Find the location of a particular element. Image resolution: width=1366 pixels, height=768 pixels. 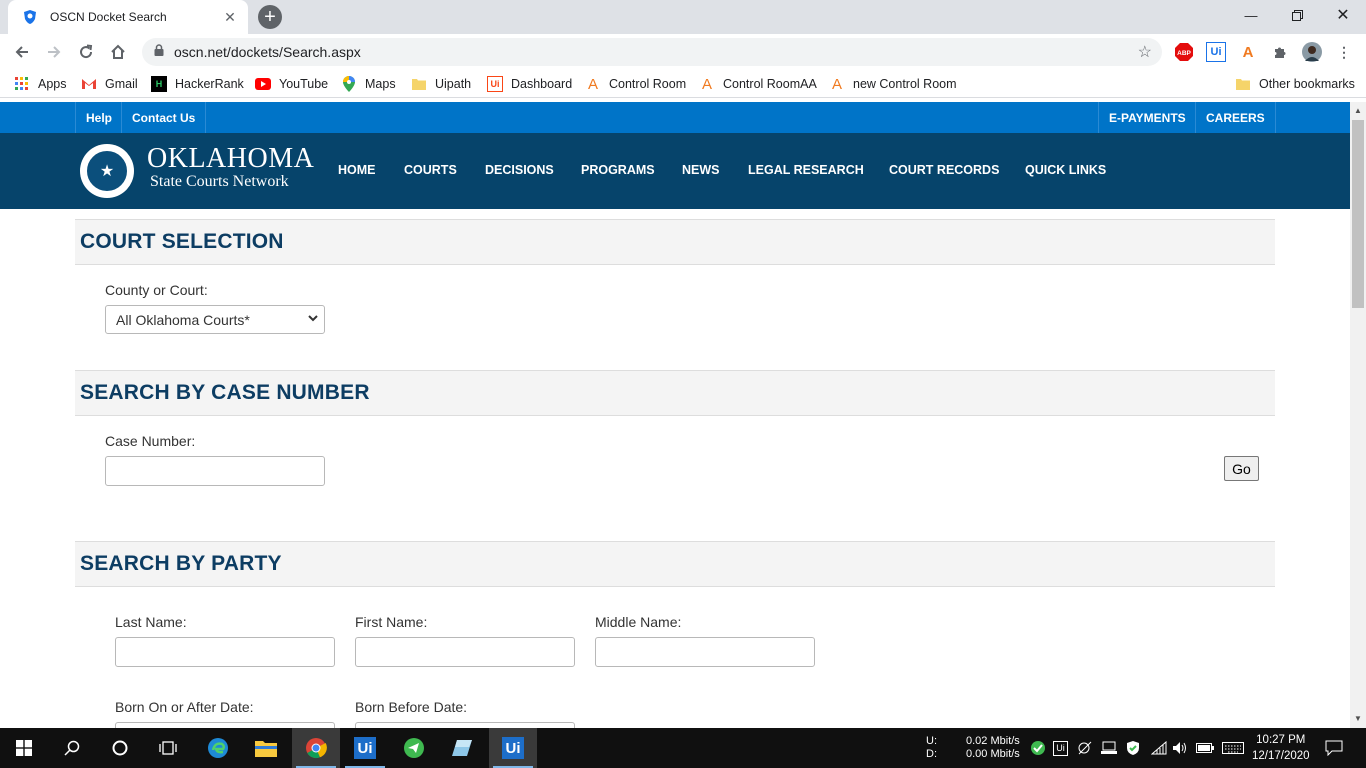

born-before-label: Born Before Date: is located at coordinates (411, 707).